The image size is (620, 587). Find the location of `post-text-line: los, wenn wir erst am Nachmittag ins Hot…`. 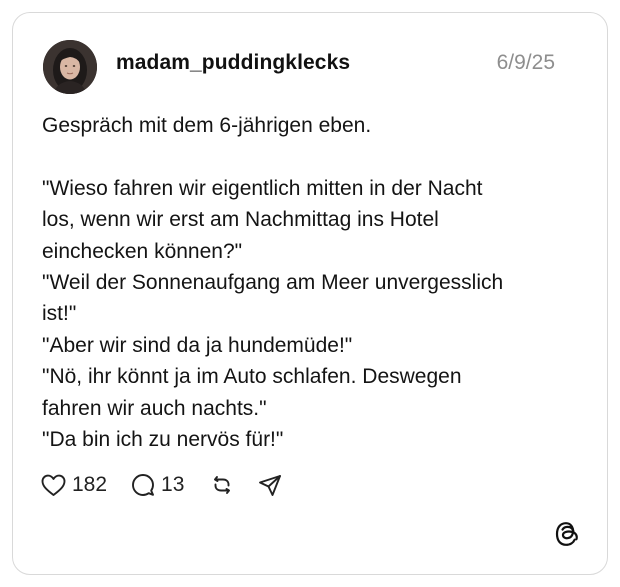

post-text-line: los, wenn wir erst am Nachmittag ins Hot… is located at coordinates (240, 220).